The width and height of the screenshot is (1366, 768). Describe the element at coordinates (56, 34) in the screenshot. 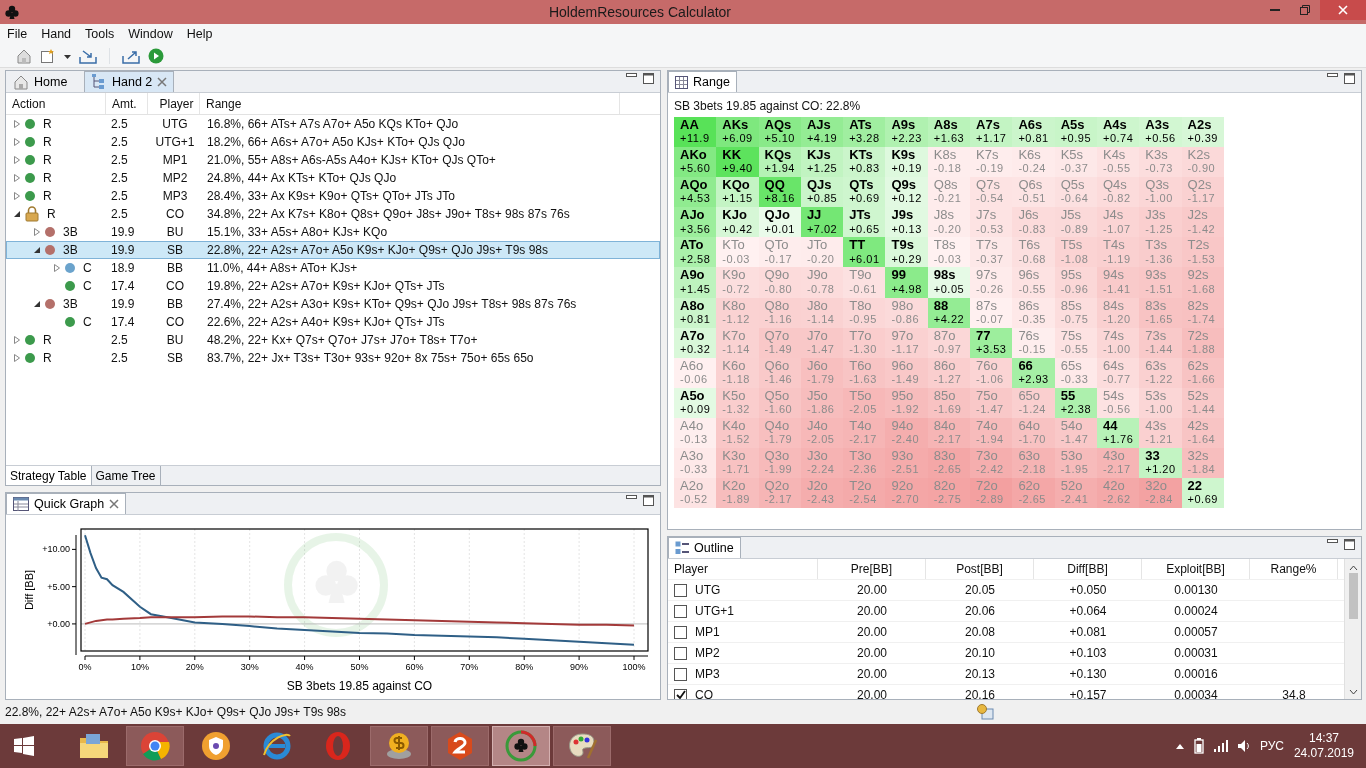

I see `menu-item: Hand` at that location.